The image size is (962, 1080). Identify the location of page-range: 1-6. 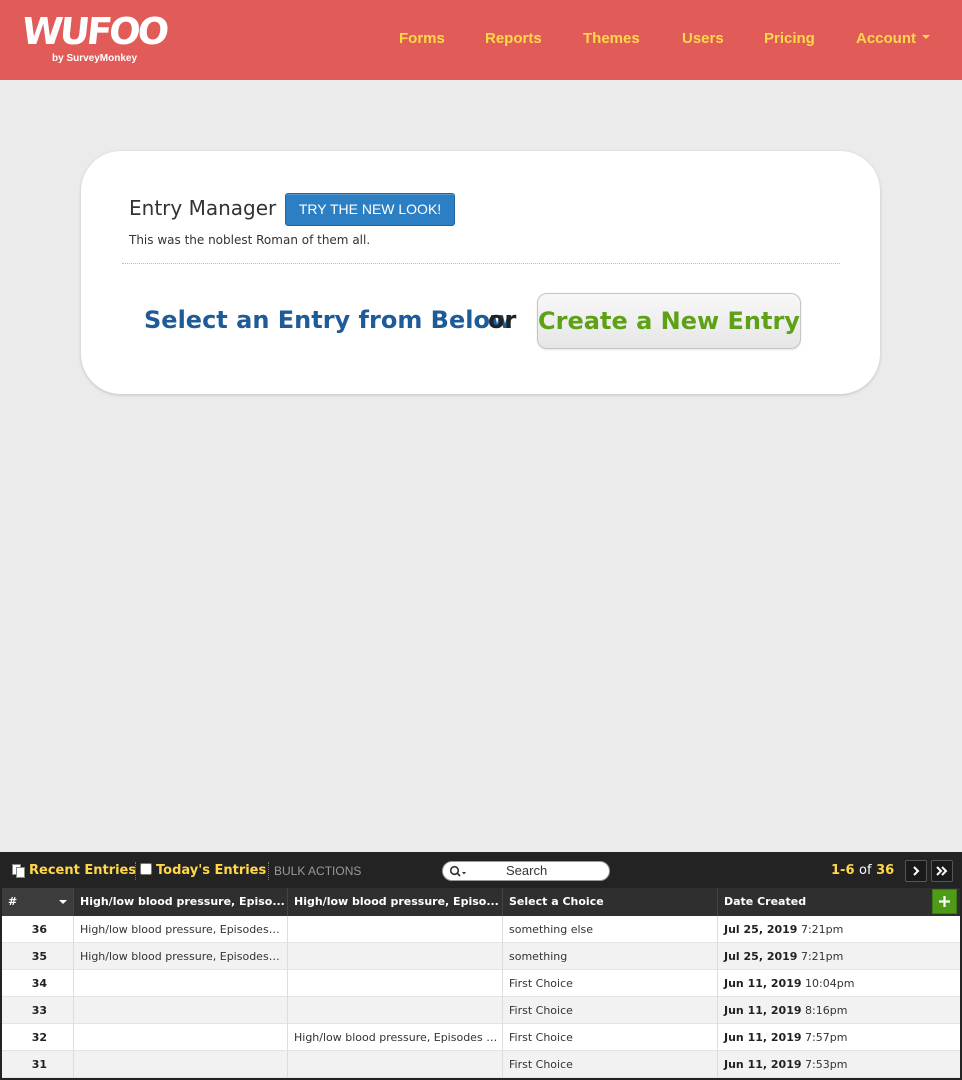
(843, 870).